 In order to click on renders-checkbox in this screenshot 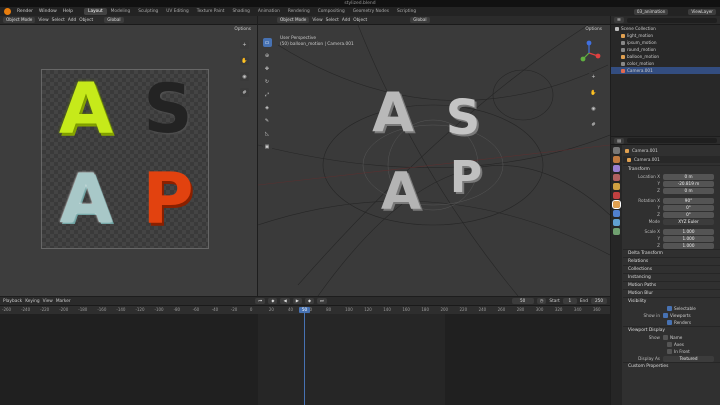, I will do `click(669, 322)`.